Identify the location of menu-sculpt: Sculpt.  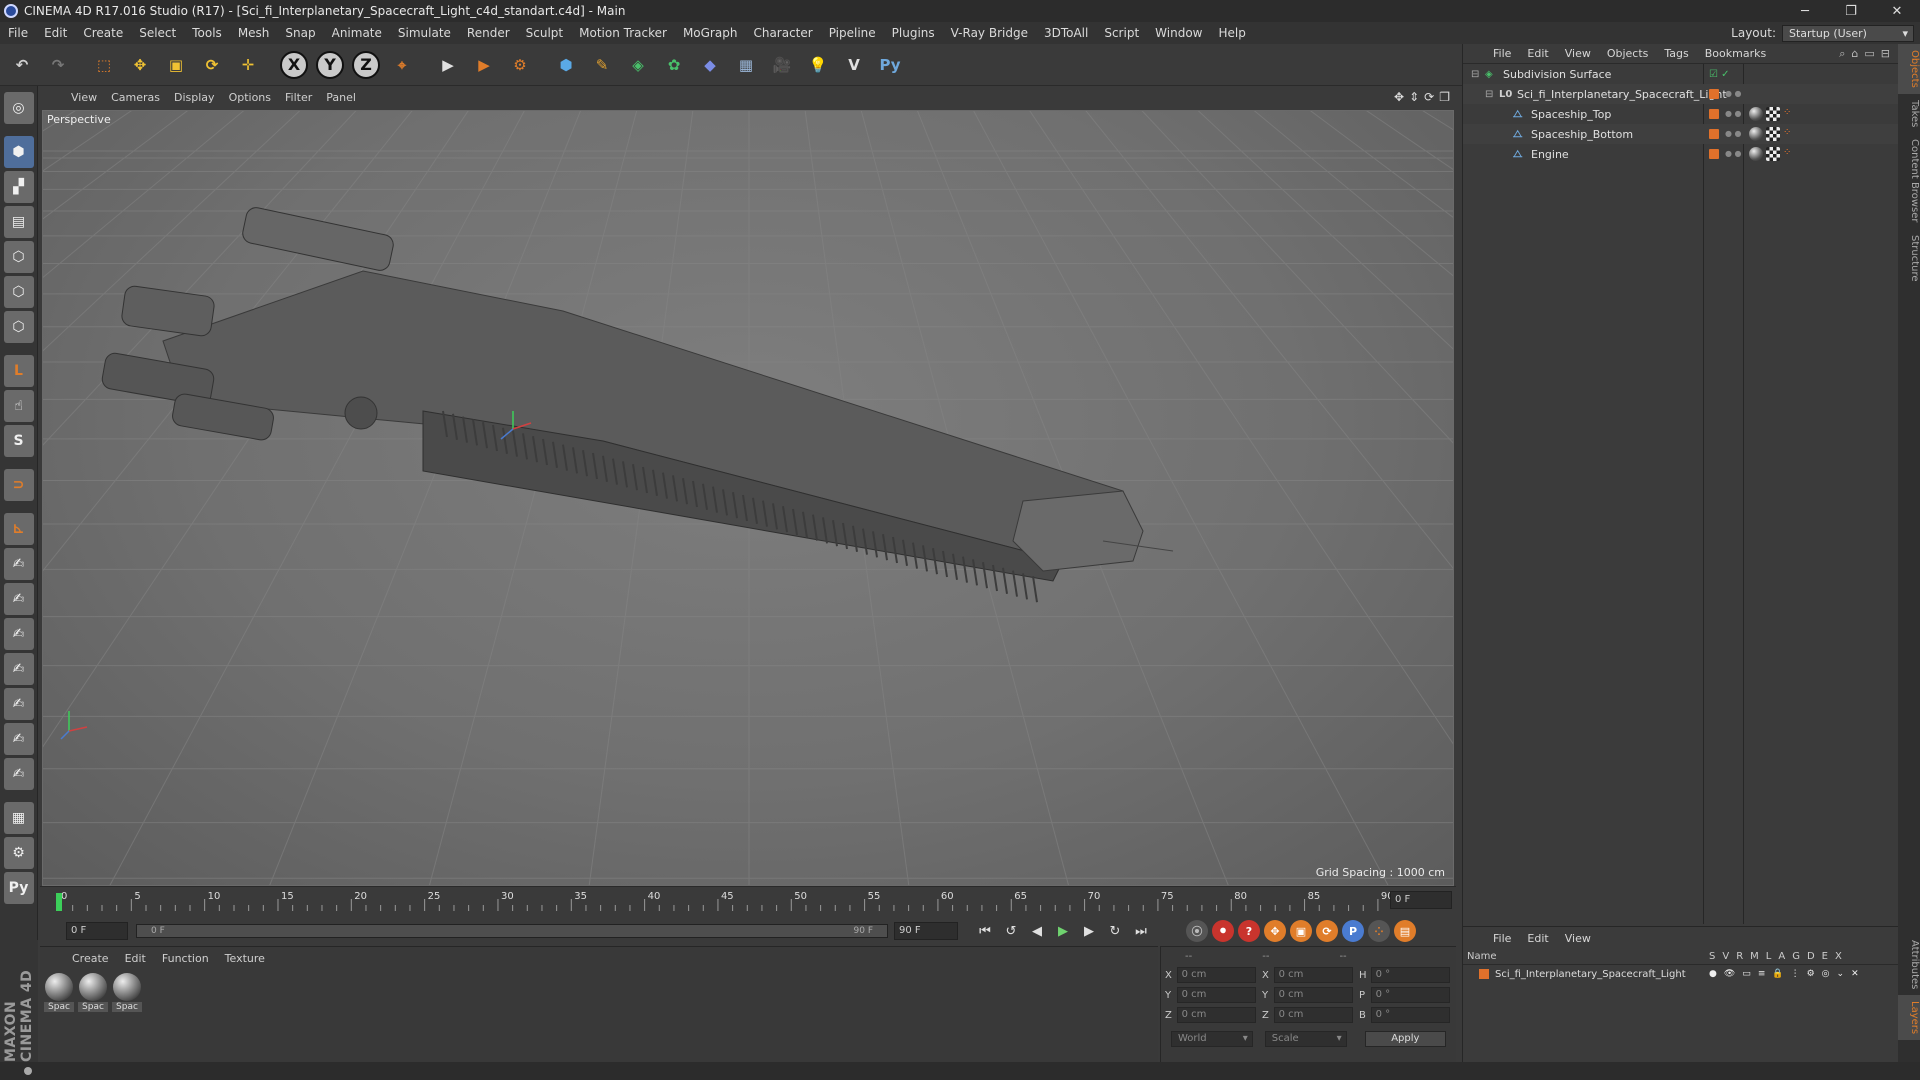
(544, 33).